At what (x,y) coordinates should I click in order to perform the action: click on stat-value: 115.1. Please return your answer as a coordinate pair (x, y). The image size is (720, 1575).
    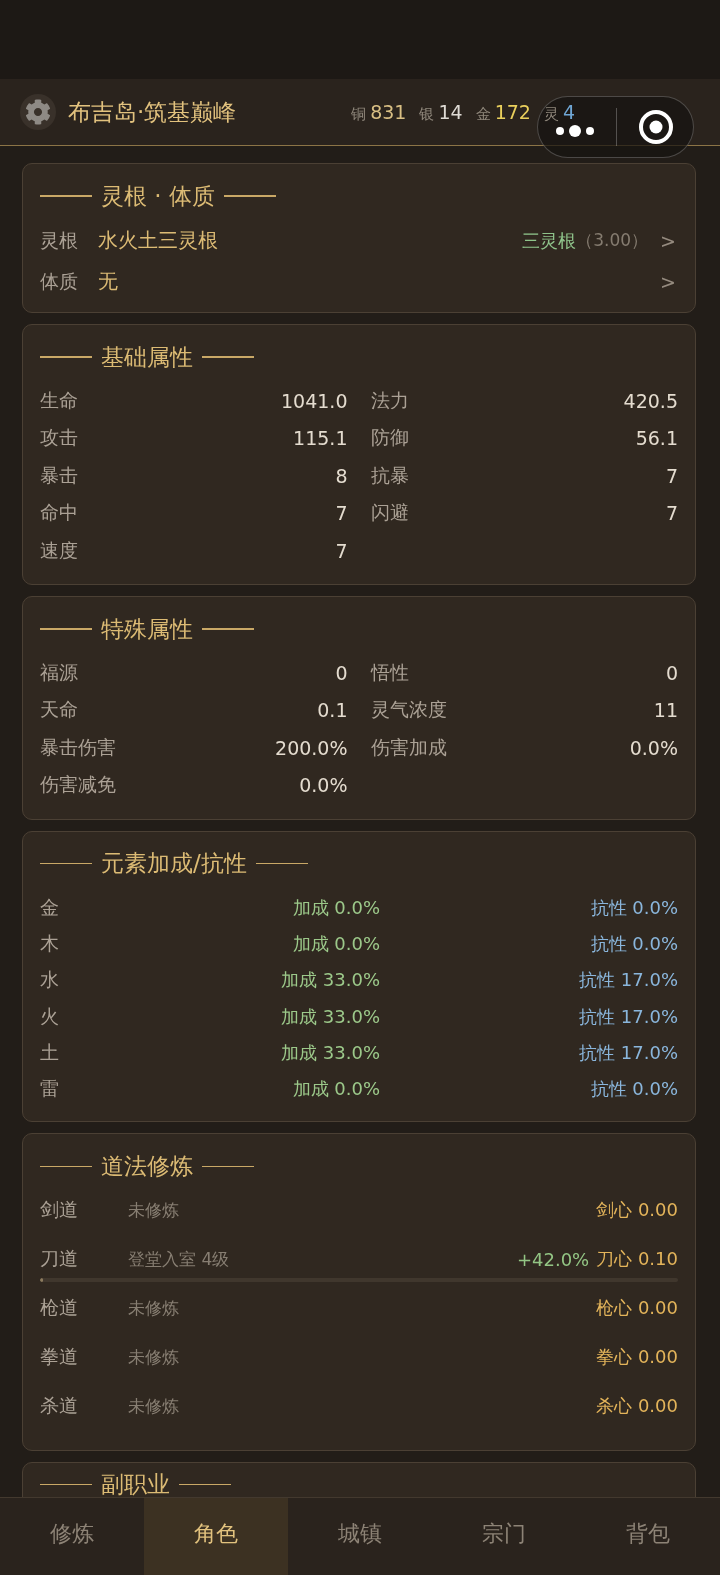
    Looking at the image, I should click on (320, 438).